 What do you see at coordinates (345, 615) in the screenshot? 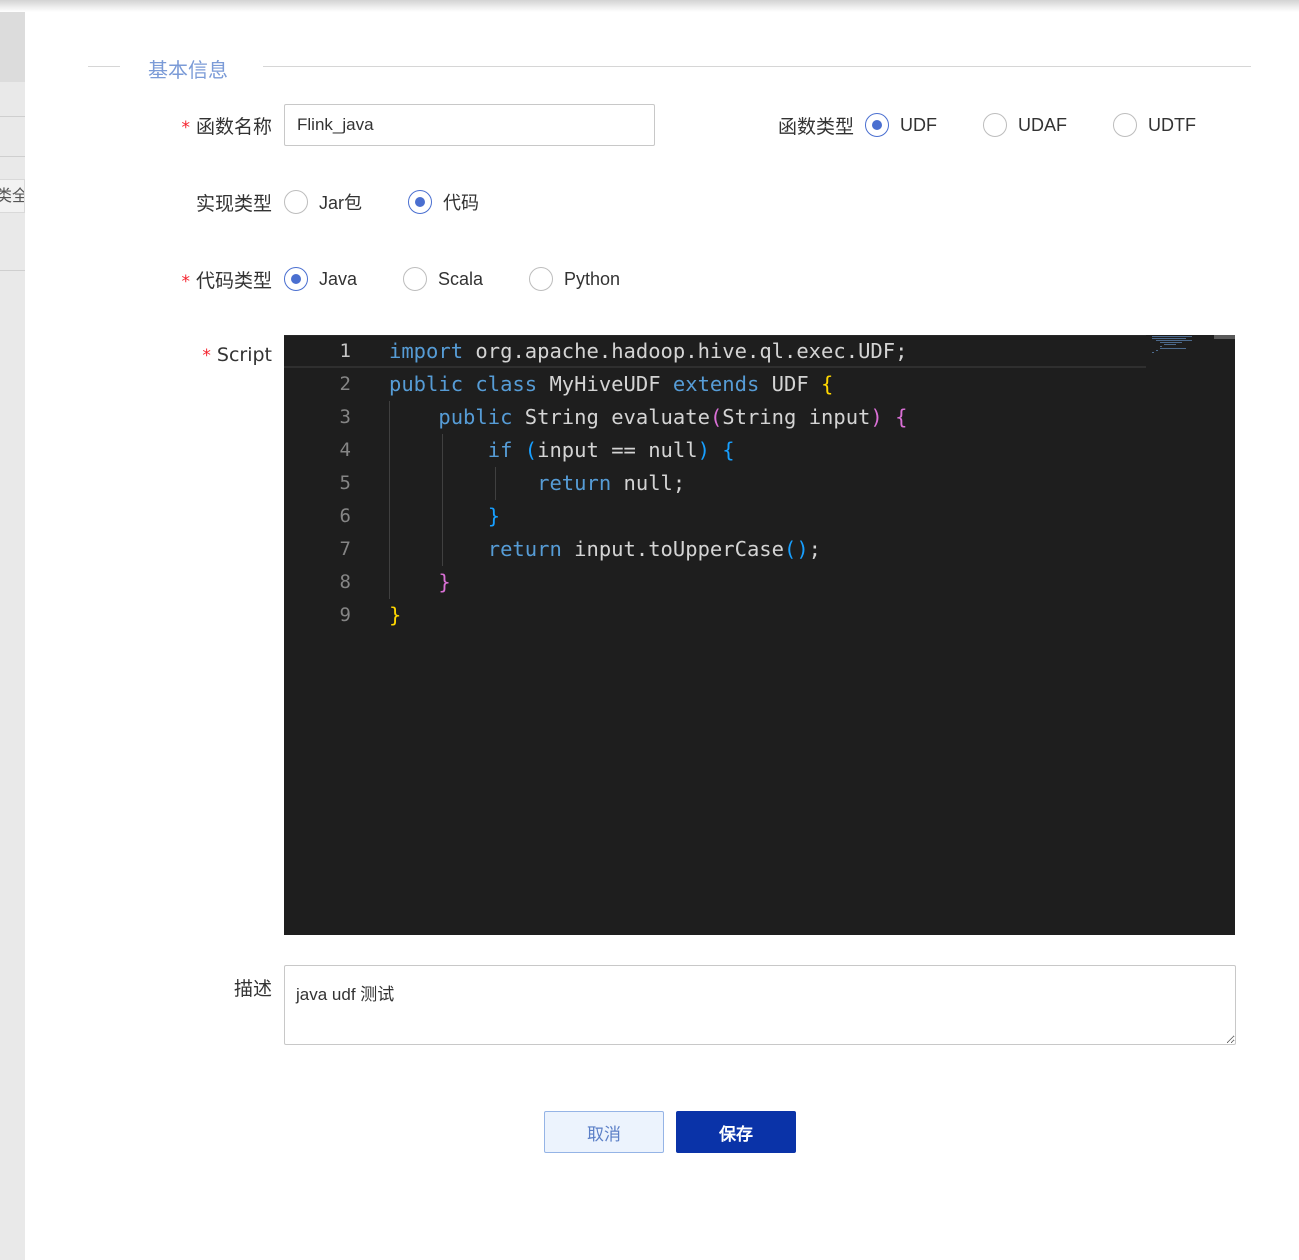
I see `line-number: 9` at bounding box center [345, 615].